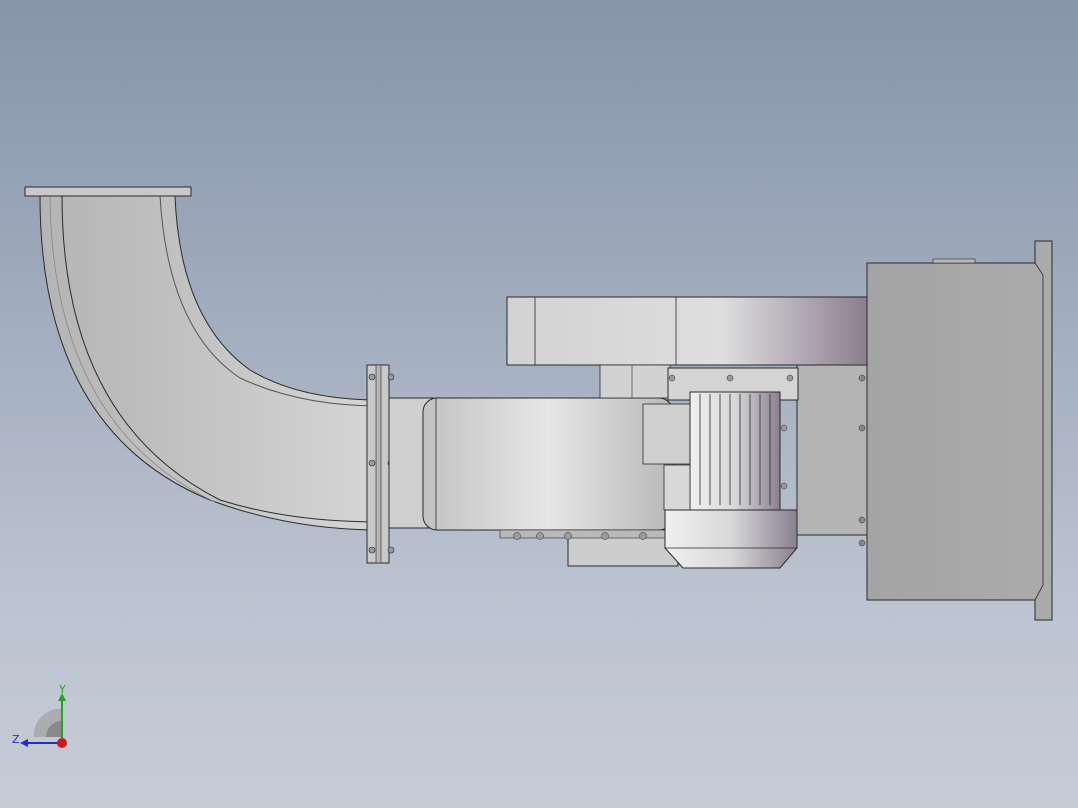  What do you see at coordinates (832, 450) in the screenshot?
I see `mounting-plate` at bounding box center [832, 450].